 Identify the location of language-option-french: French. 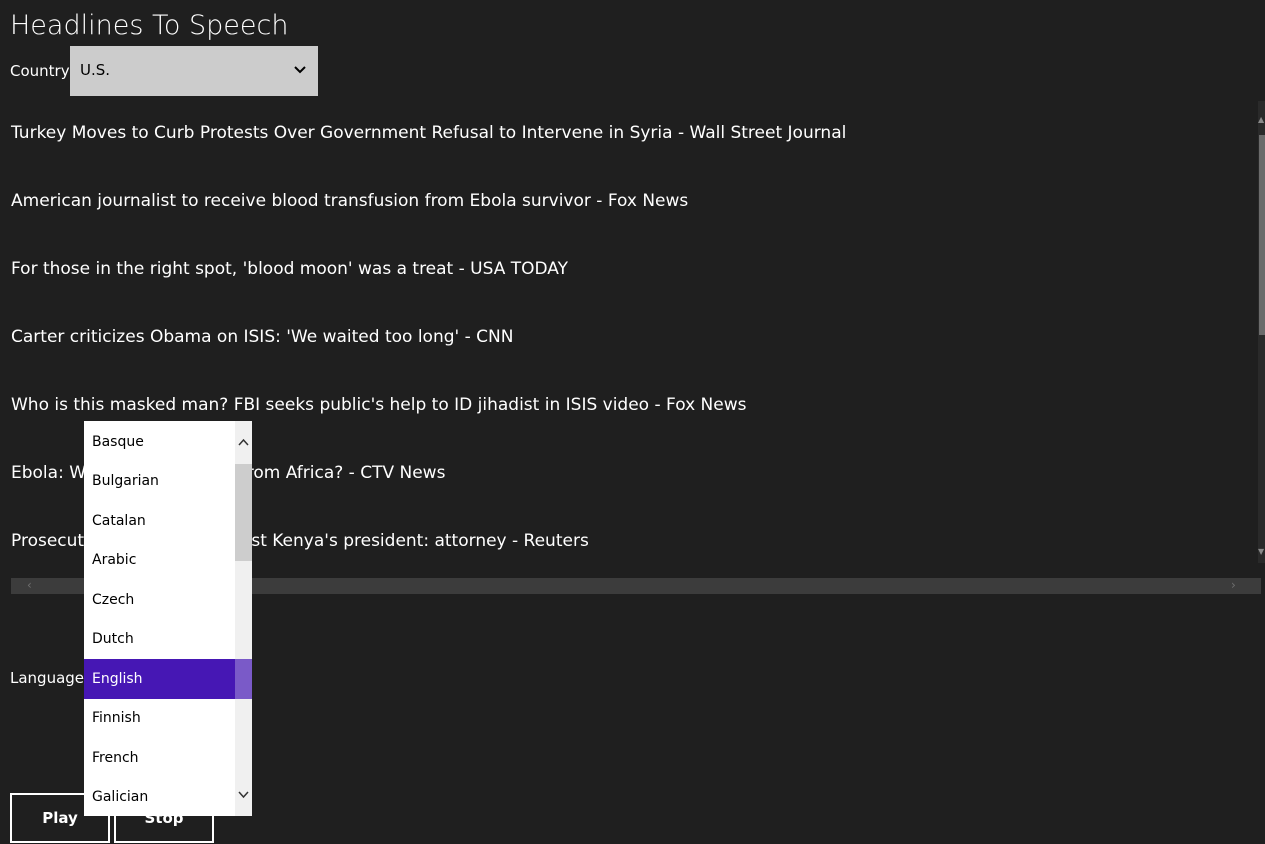
(159, 758).